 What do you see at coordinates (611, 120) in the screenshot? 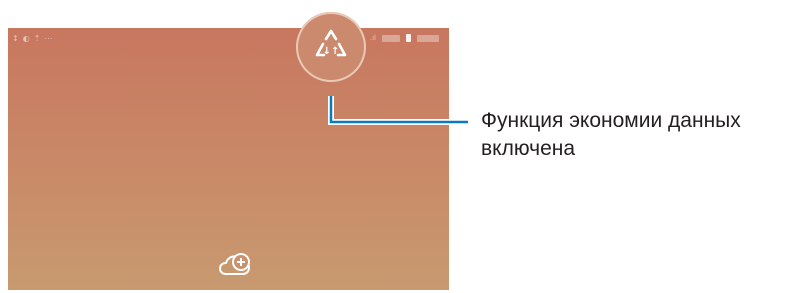
I see `callout-line-1: Функция экономии данных` at bounding box center [611, 120].